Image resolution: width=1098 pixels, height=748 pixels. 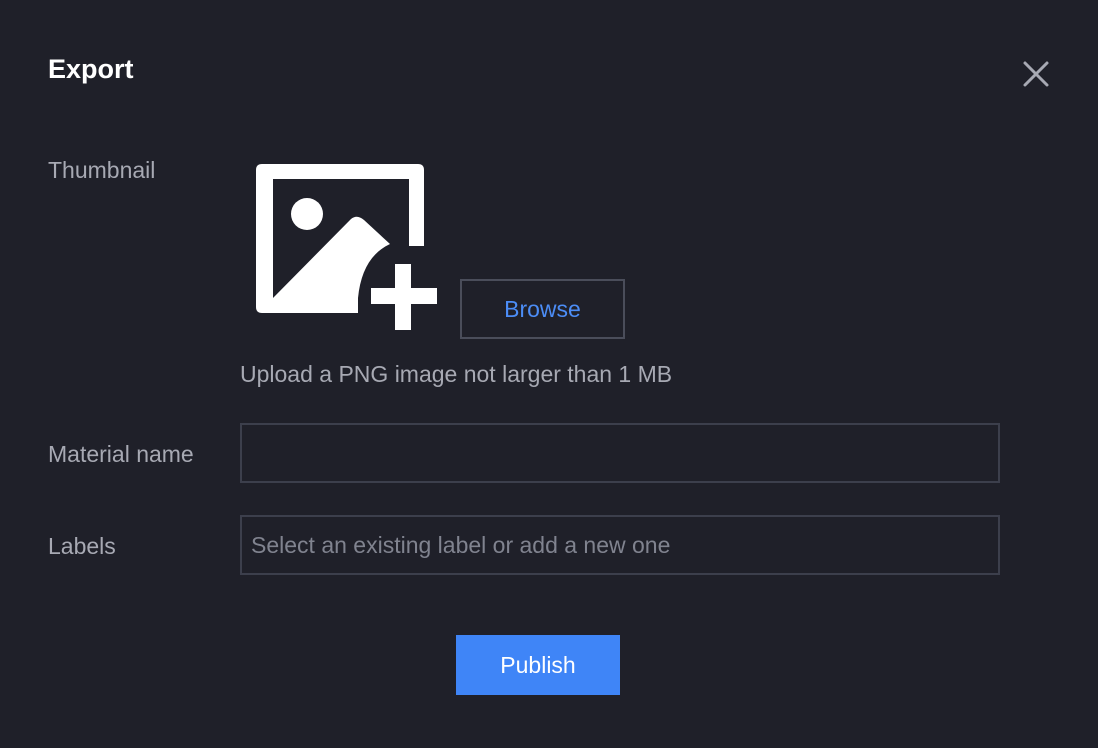 I want to click on close-button, so click(x=1036, y=74).